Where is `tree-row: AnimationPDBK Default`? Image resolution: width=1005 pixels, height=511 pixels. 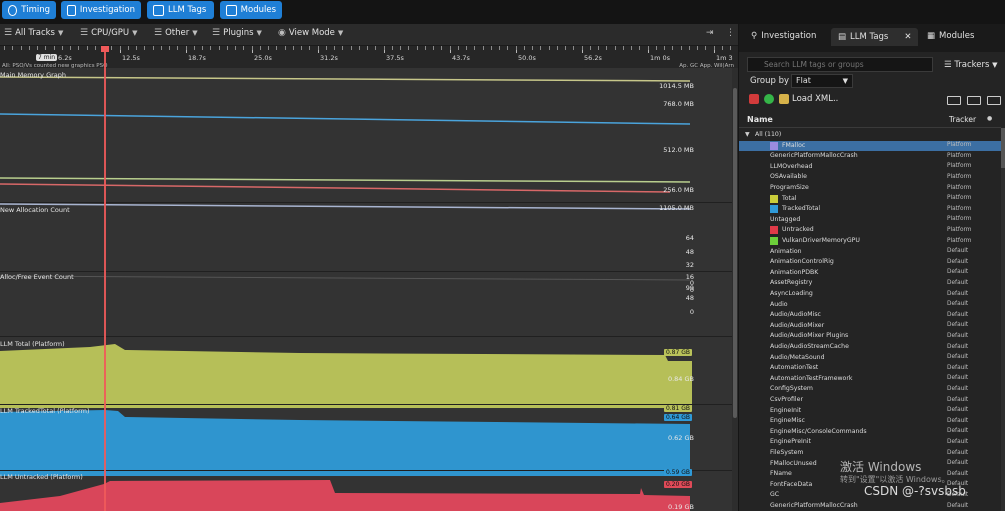
tree-row: AnimationPDBK Default is located at coordinates (870, 273).